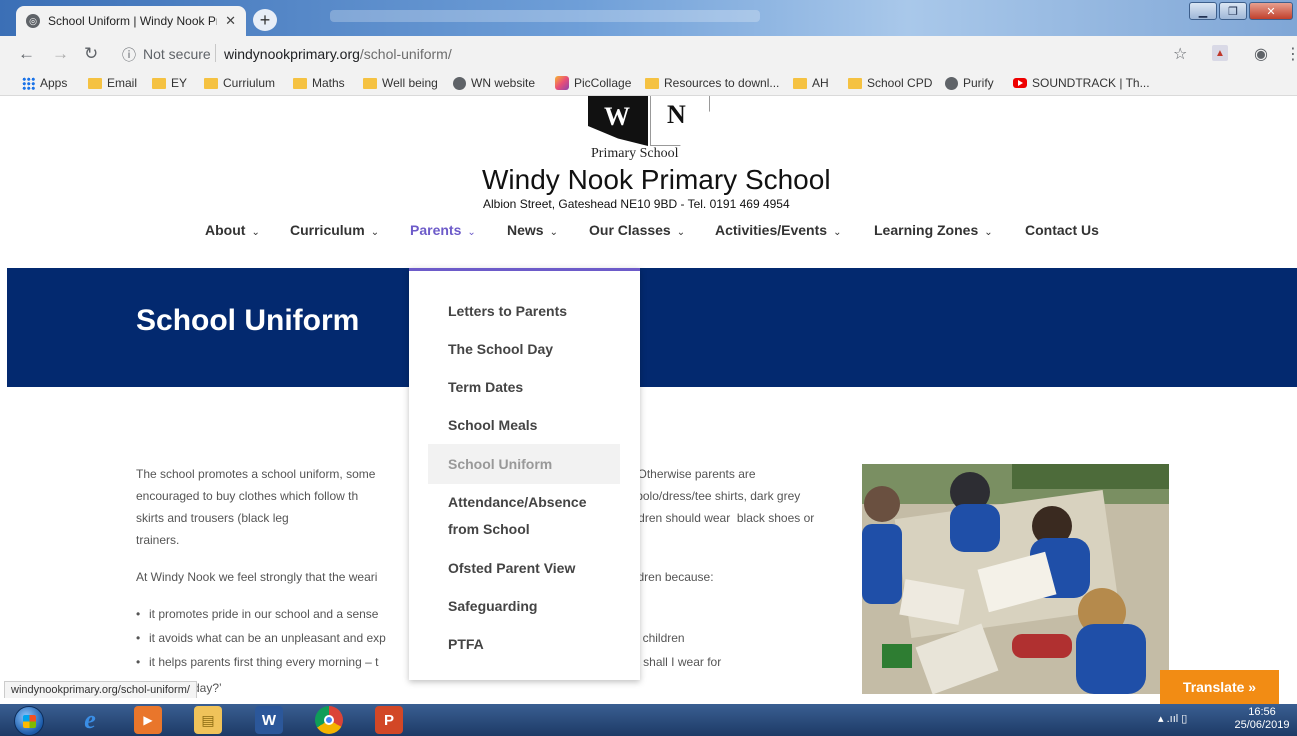 This screenshot has width=1297, height=736. What do you see at coordinates (319, 83) in the screenshot?
I see `bookmark-maths: Maths` at bounding box center [319, 83].